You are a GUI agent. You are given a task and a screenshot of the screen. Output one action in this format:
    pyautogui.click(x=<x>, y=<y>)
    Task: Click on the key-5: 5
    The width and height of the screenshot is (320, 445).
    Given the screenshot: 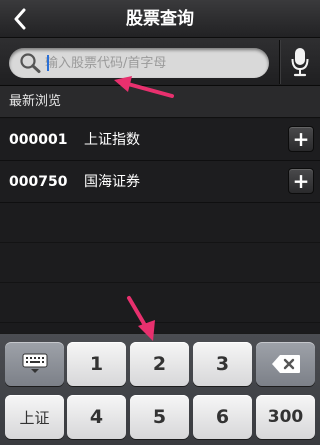 What is the action you would take?
    pyautogui.click(x=159, y=417)
    